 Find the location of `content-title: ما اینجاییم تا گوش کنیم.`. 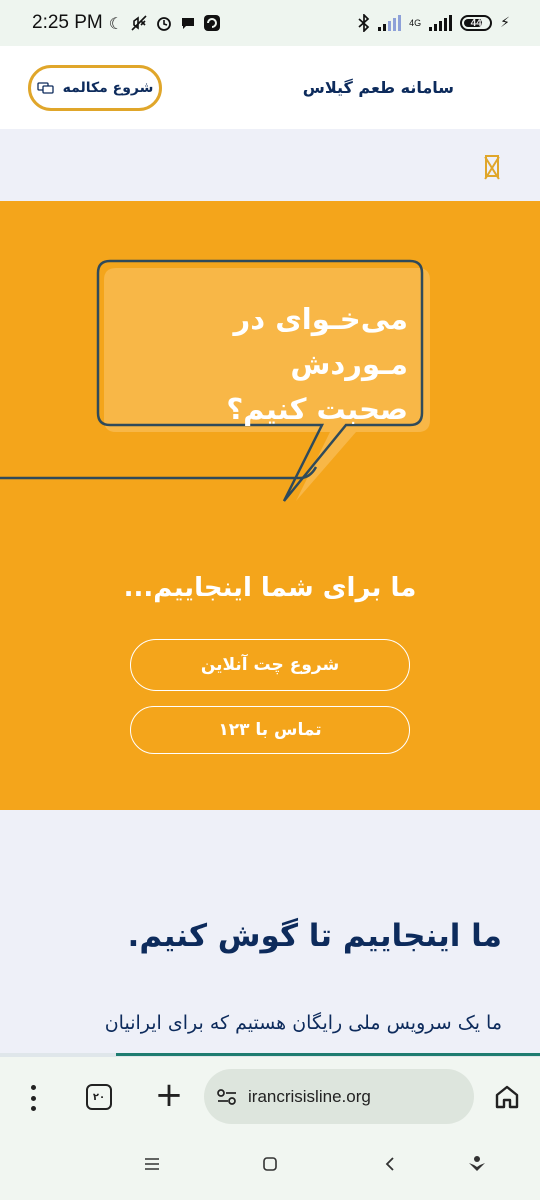

content-title: ما اینجاییم تا گوش کنیم. is located at coordinates (314, 936).